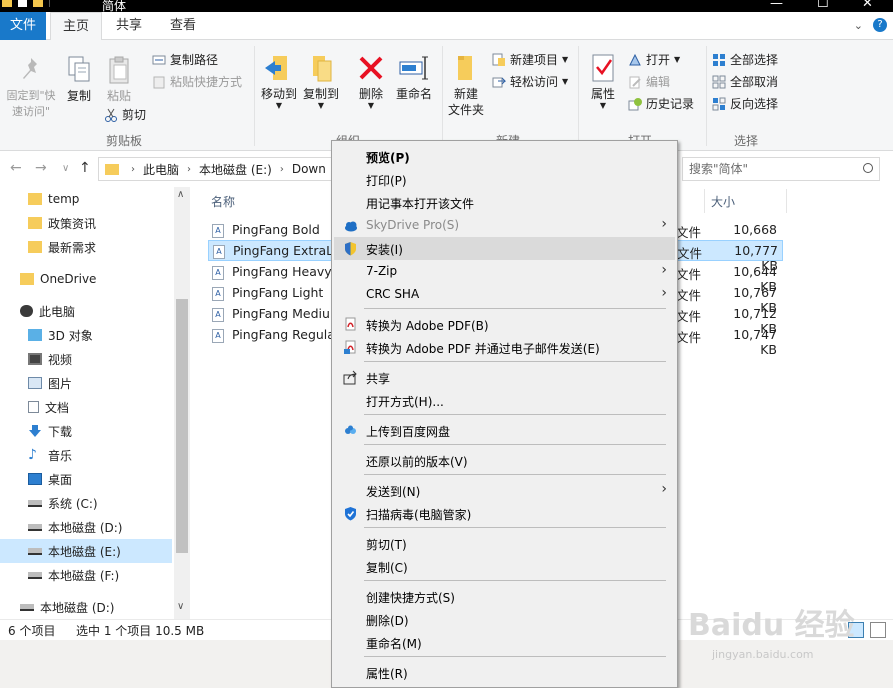  What do you see at coordinates (504, 513) in the screenshot?
I see `menu-item-scan-virus: 扫描病毒(电脑管家)` at bounding box center [504, 513].